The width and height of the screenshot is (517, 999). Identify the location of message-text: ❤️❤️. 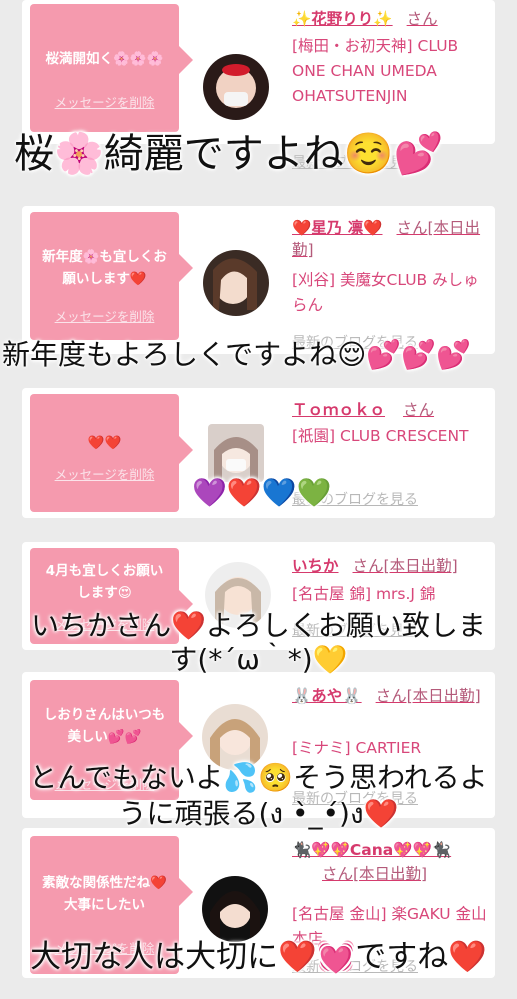
(104, 443).